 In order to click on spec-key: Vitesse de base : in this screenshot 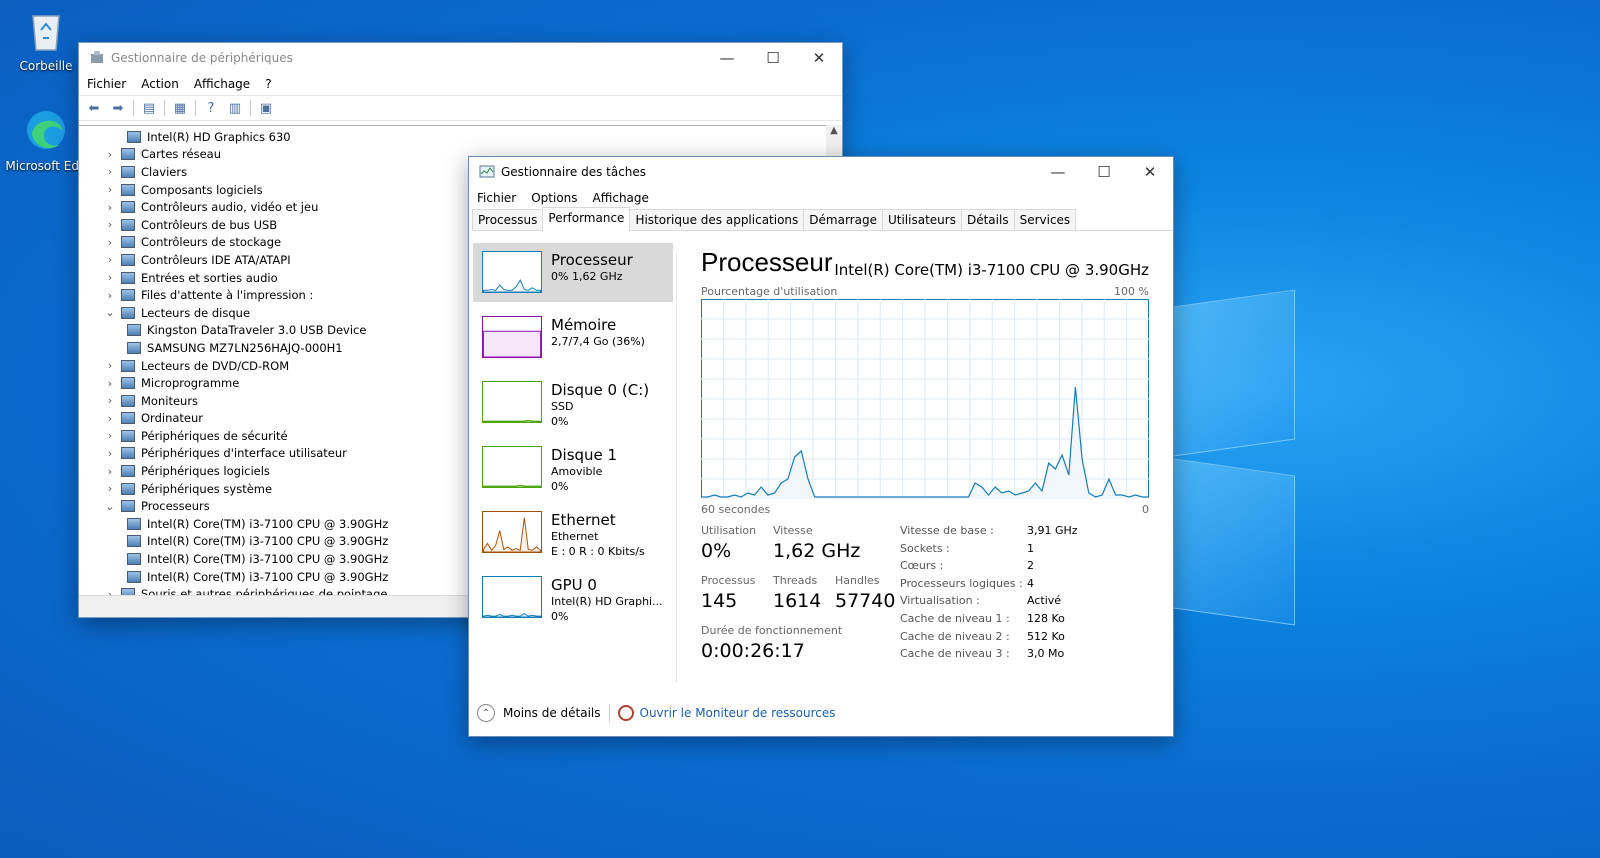, I will do `click(947, 530)`.